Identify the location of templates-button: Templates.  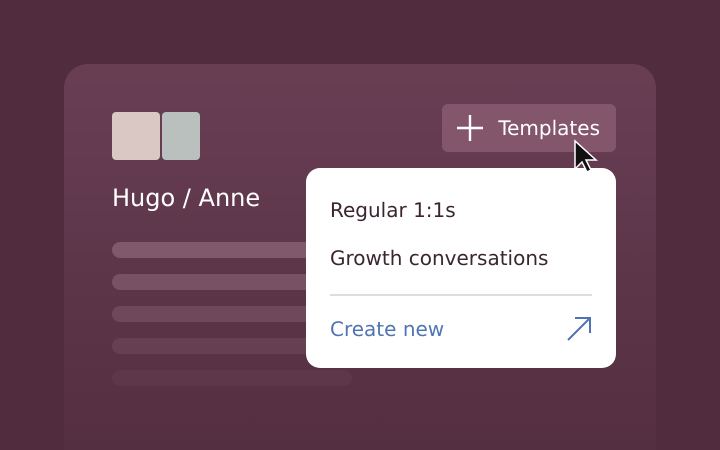
(529, 128).